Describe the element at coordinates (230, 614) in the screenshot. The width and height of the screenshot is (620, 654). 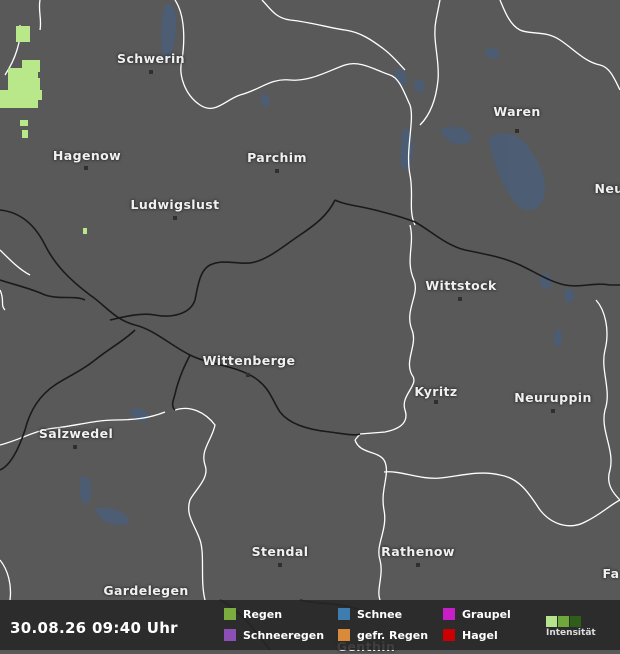
I see `swatch-regen` at that location.